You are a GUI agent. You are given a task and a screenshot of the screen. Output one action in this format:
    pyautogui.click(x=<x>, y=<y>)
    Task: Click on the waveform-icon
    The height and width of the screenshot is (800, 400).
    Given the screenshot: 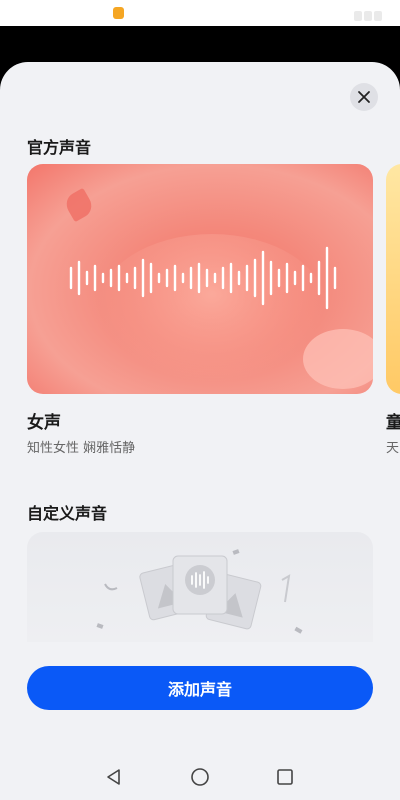 What is the action you would take?
    pyautogui.click(x=203, y=278)
    